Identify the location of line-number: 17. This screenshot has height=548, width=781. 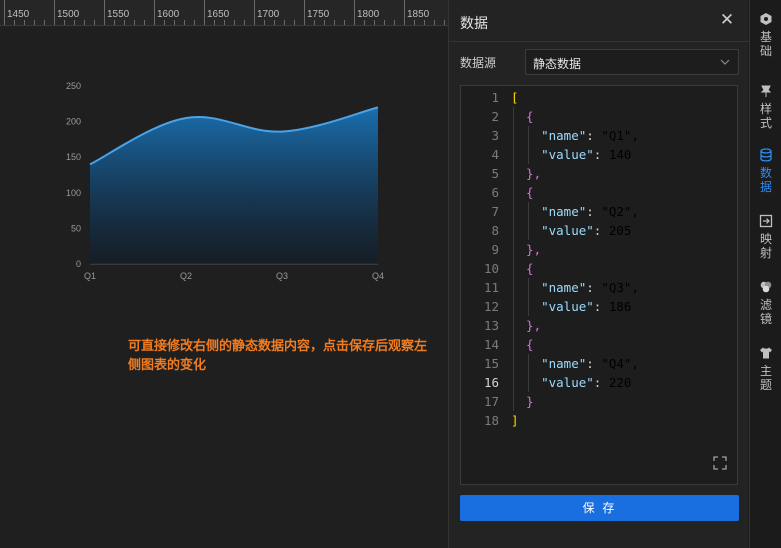
(491, 401).